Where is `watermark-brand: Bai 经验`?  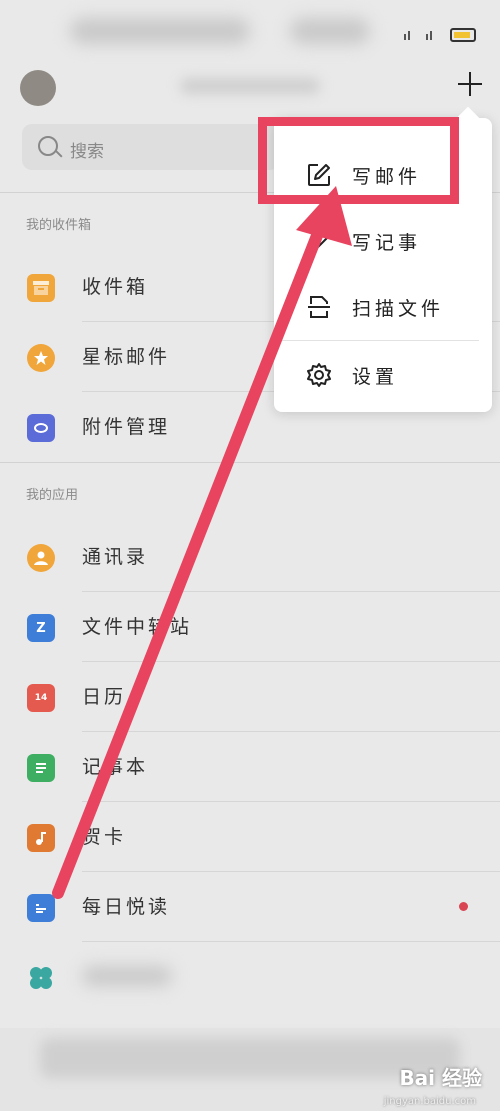
watermark-brand: Bai 经验 is located at coordinates (440, 1078).